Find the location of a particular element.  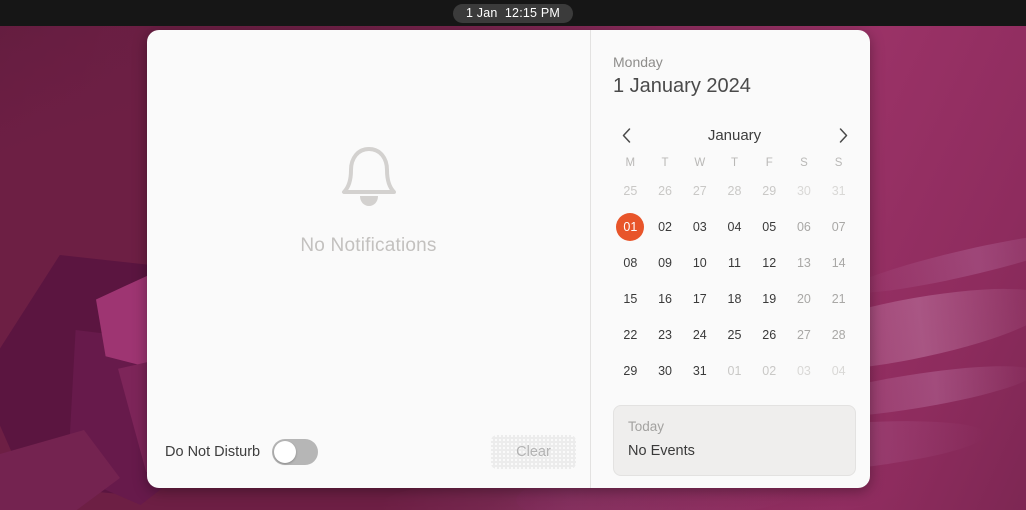

calendar-weekday-label: Monday is located at coordinates (638, 62).